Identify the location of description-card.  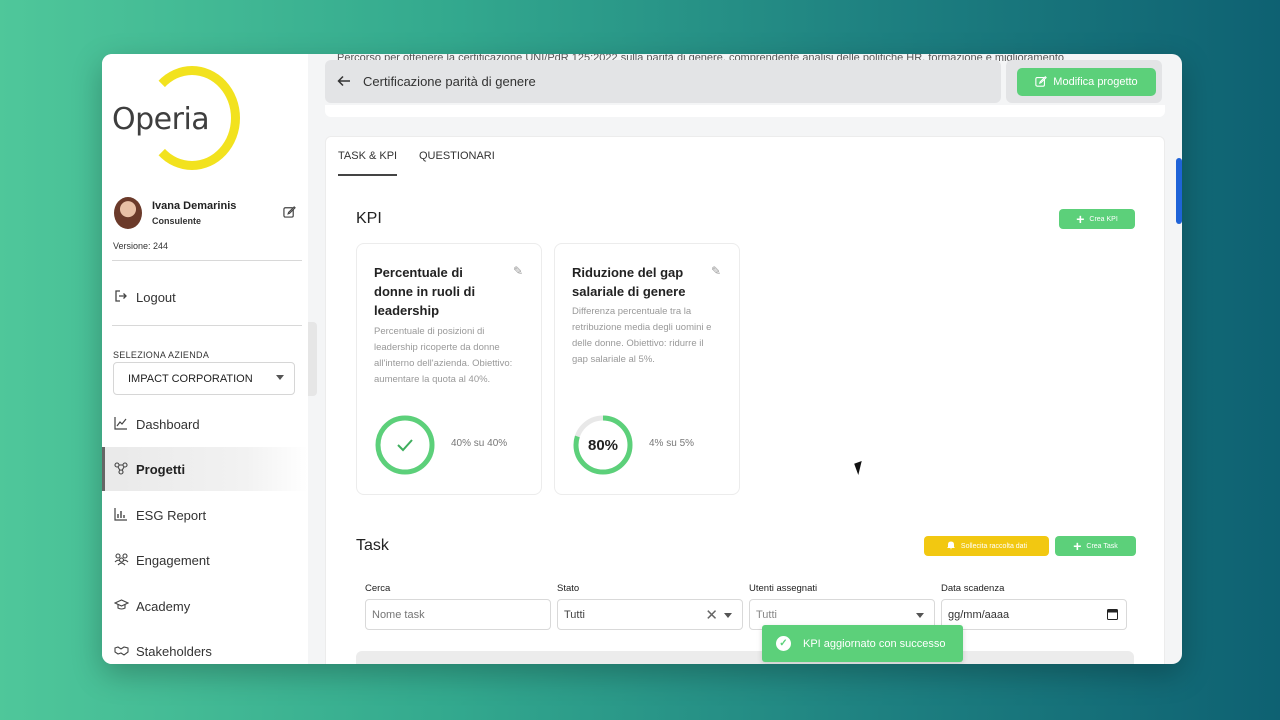
(745, 111).